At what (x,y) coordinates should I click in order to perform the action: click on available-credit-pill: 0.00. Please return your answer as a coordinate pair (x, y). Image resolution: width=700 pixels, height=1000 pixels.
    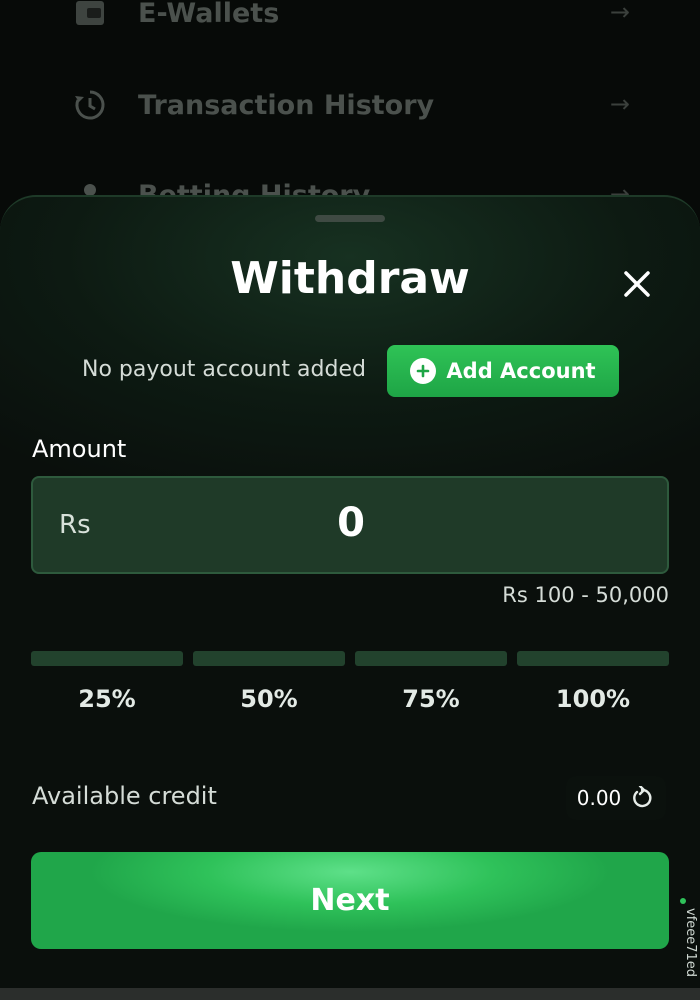
    Looking at the image, I should click on (616, 798).